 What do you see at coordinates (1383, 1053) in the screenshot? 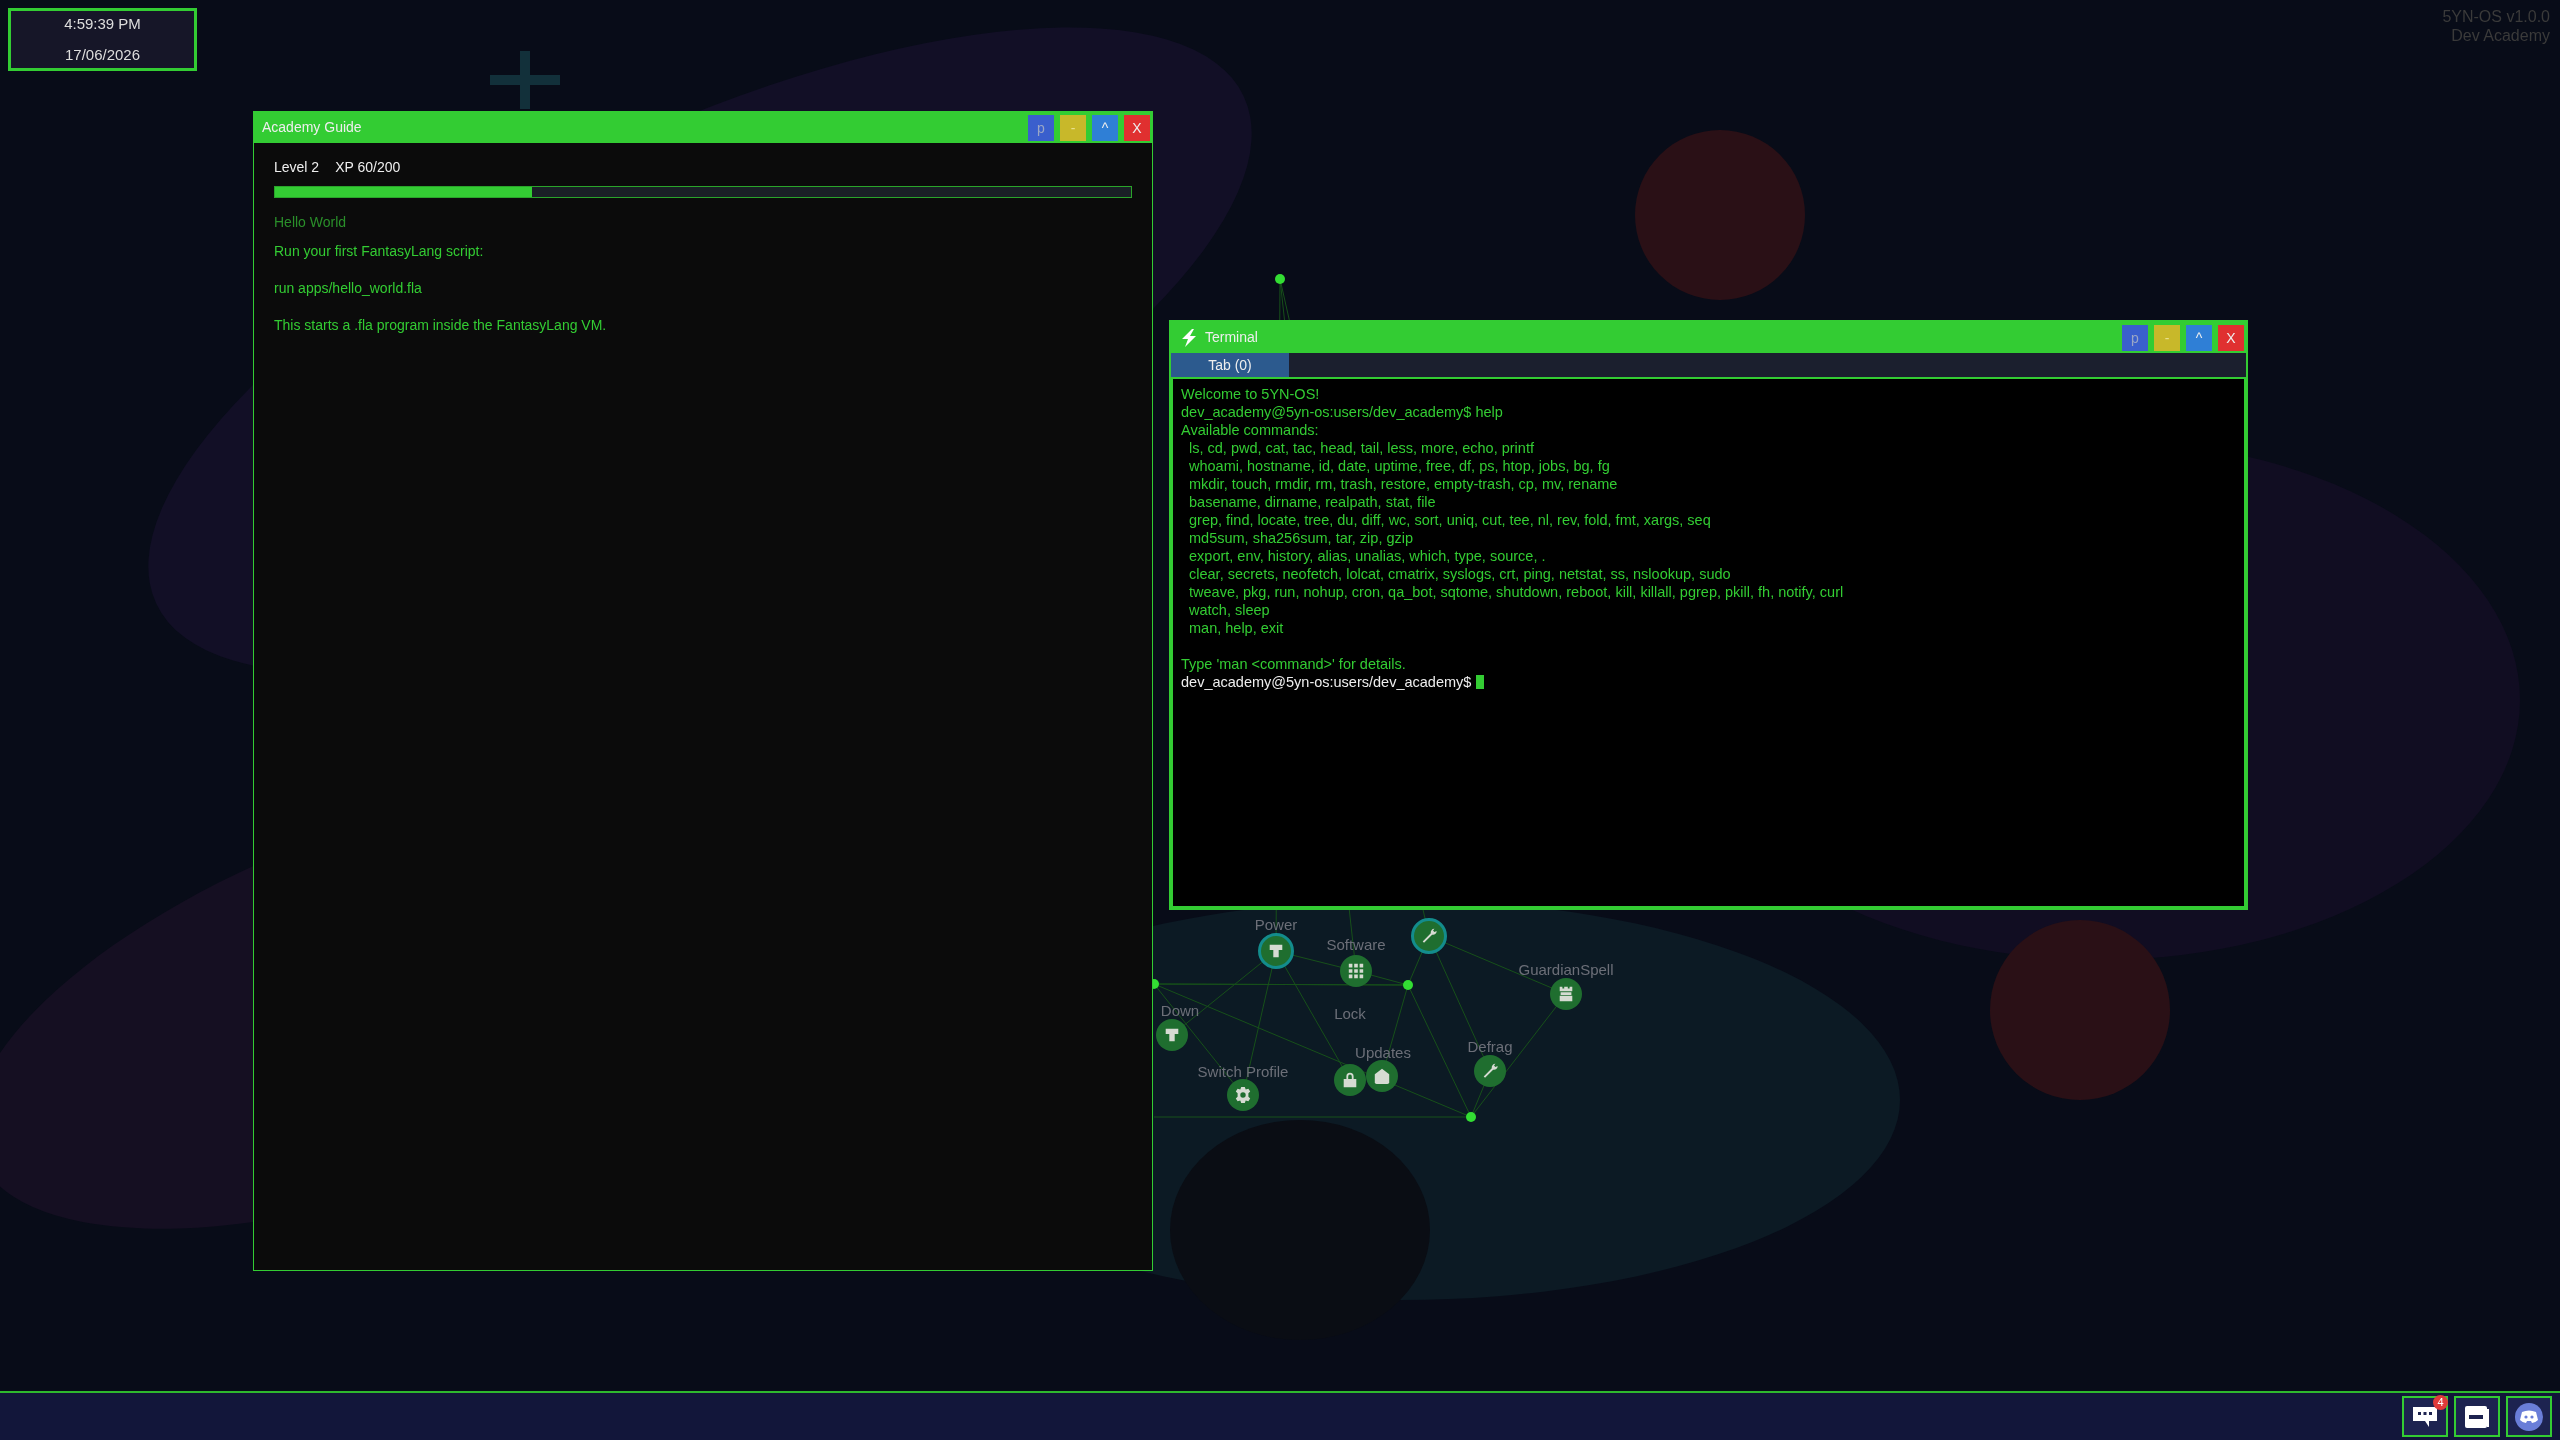
I see `node-label: Updates` at bounding box center [1383, 1053].